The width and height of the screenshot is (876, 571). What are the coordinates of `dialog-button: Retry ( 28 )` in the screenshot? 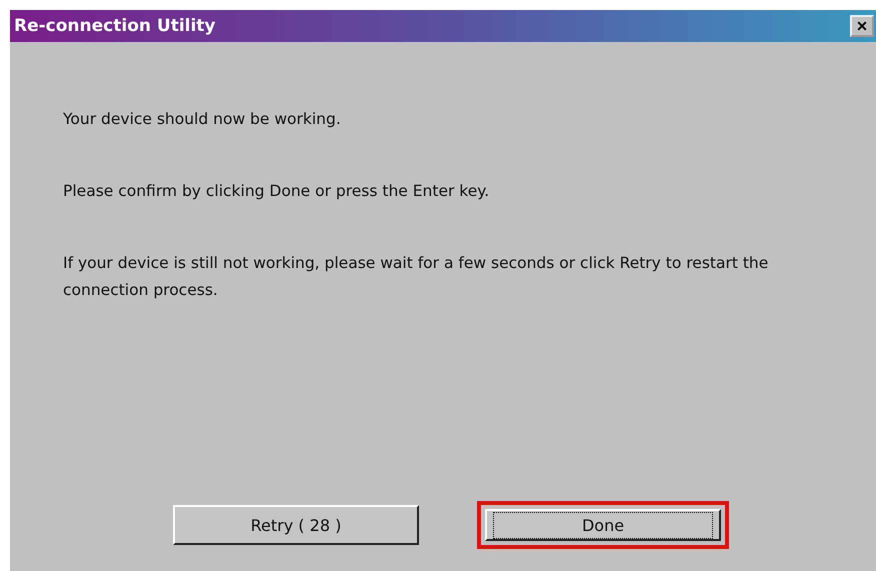 It's located at (296, 525).